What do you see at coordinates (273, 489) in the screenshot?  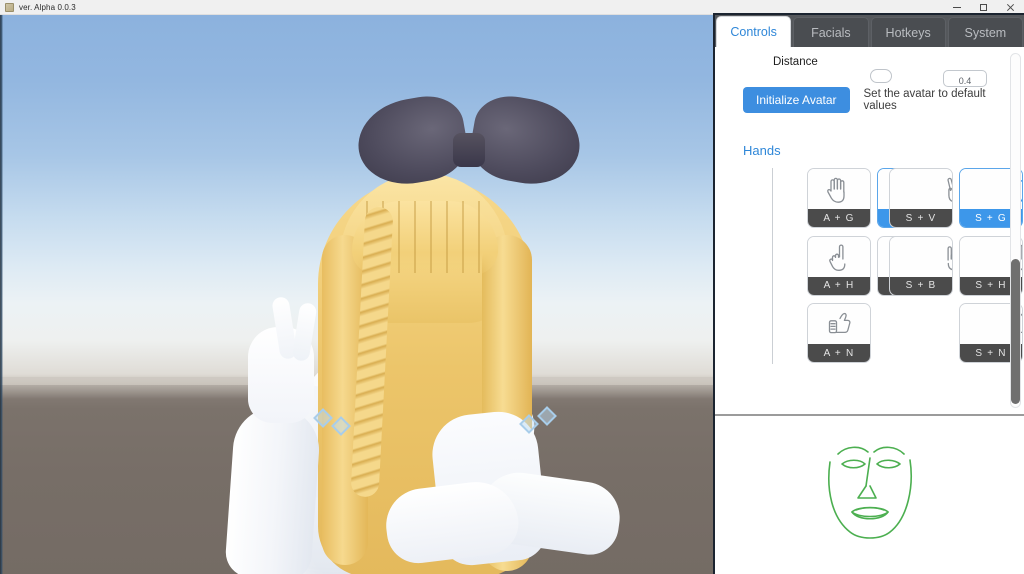 I see `avatar-arm-left` at bounding box center [273, 489].